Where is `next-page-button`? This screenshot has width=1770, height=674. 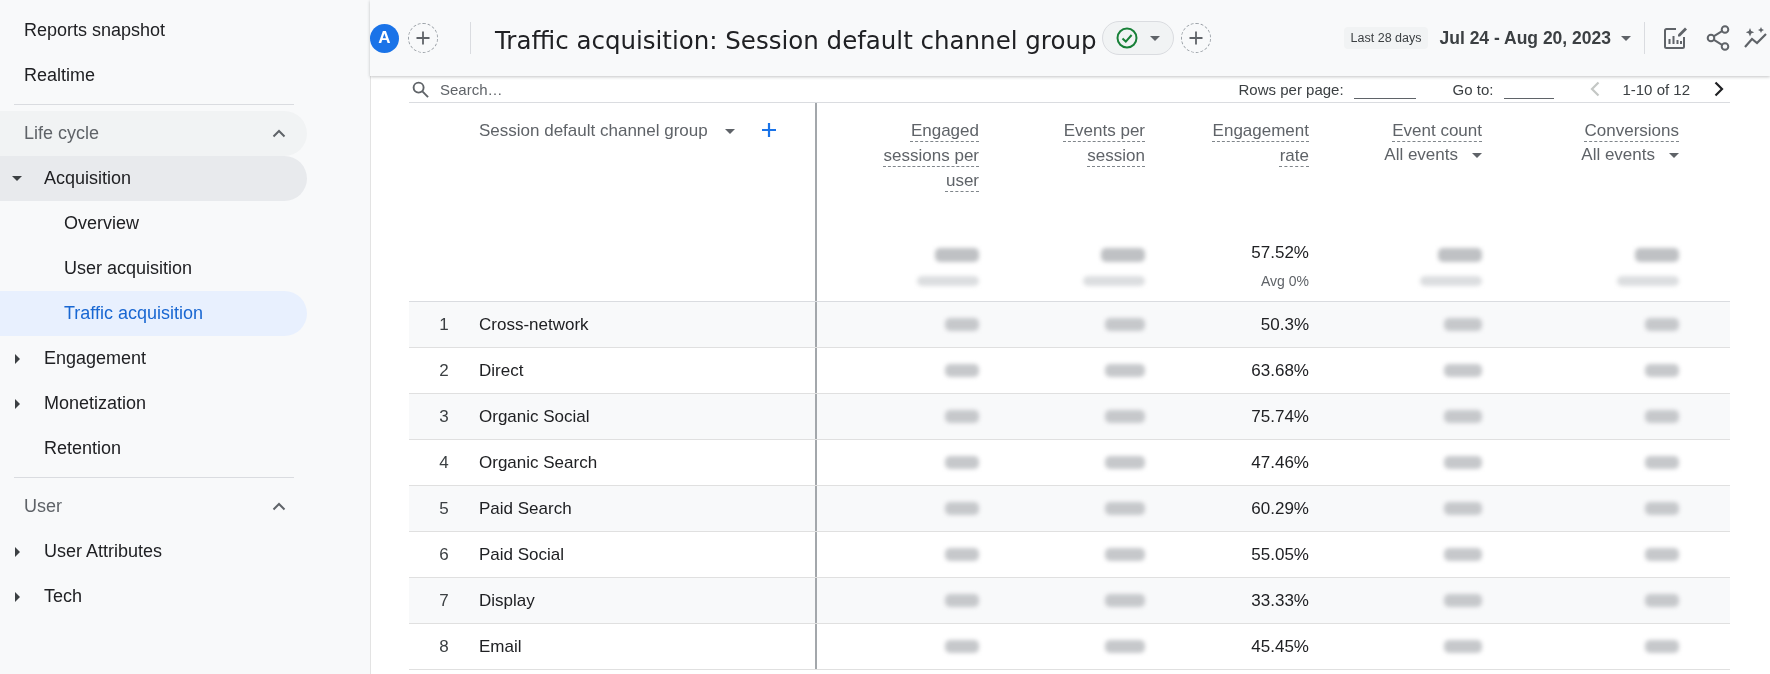
next-page-button is located at coordinates (1719, 89).